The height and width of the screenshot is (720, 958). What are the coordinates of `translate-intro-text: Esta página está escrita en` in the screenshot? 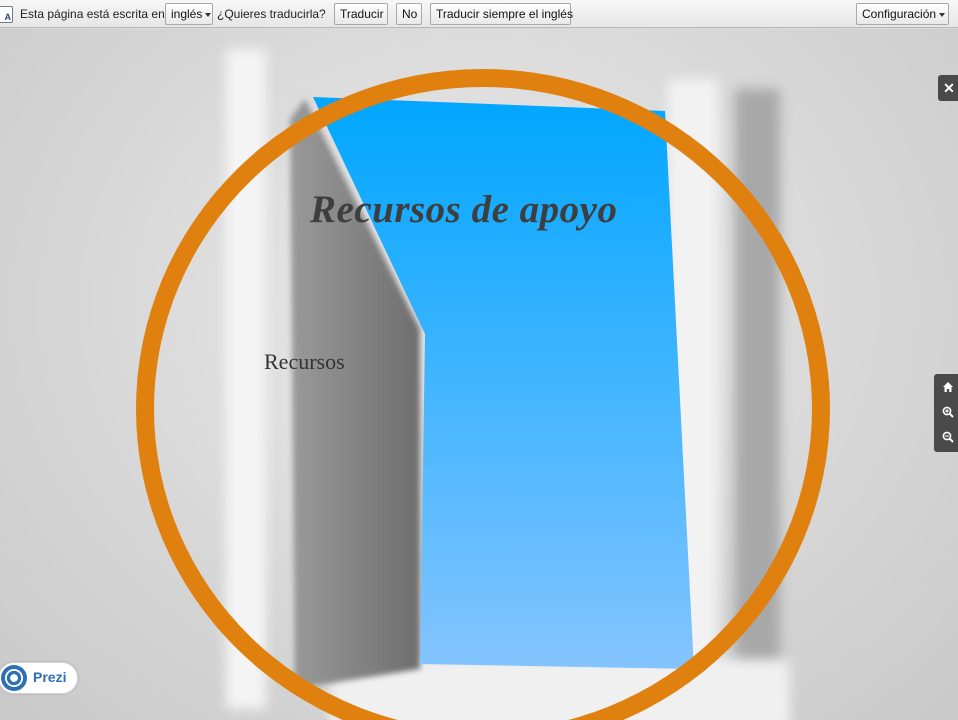 It's located at (92, 14).